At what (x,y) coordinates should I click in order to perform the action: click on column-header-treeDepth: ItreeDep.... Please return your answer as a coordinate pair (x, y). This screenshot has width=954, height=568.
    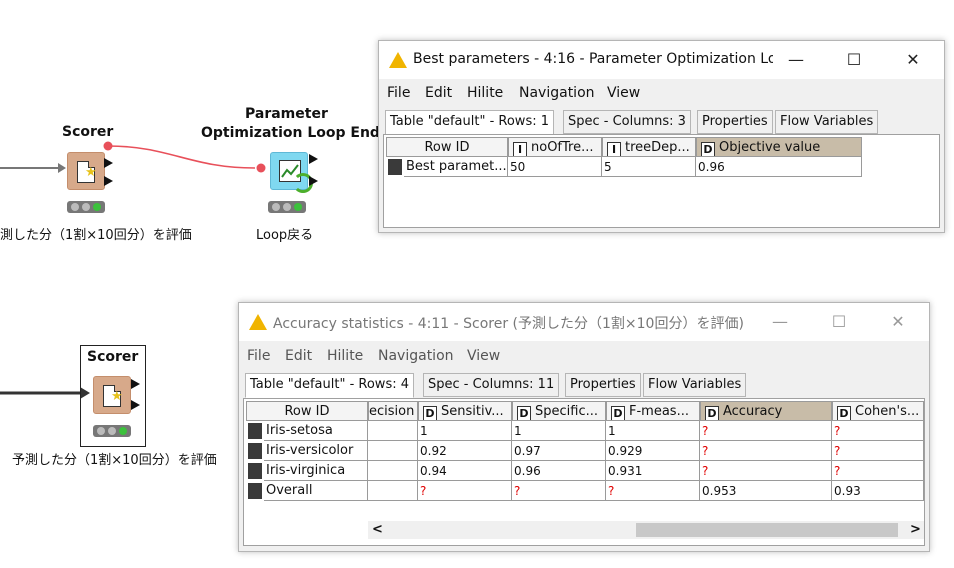
    Looking at the image, I should click on (649, 147).